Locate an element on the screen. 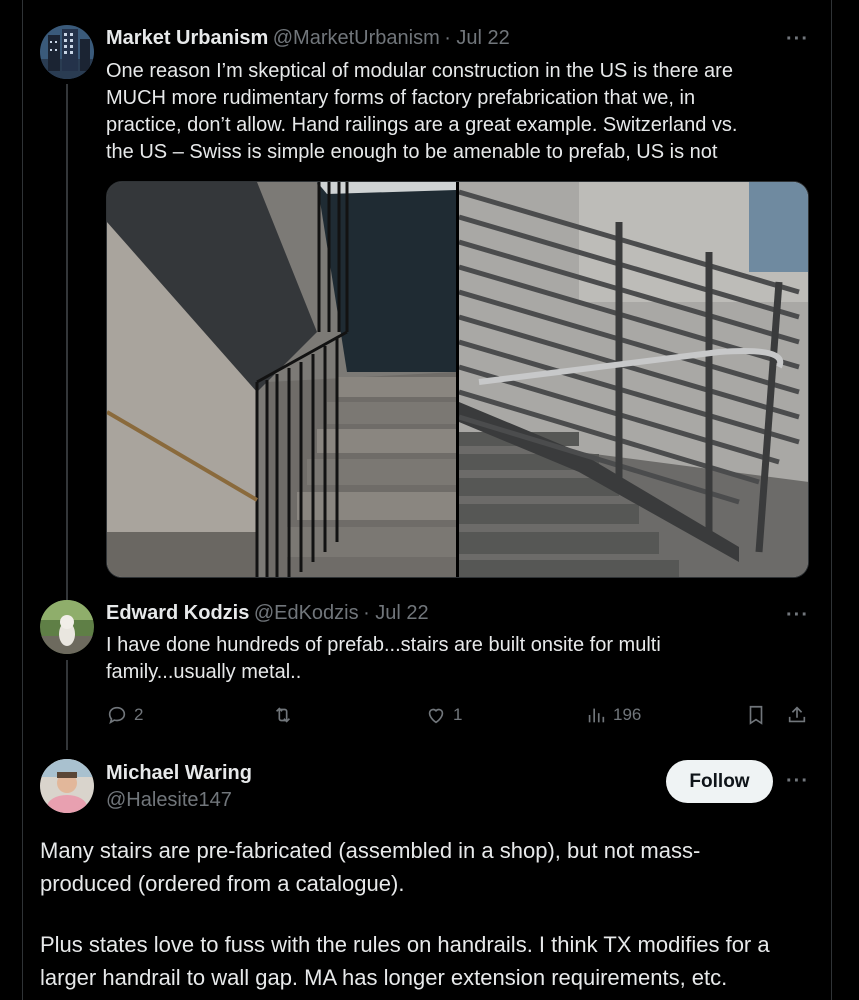 Image resolution: width=859 pixels, height=1000 pixels. share-icon is located at coordinates (797, 714).